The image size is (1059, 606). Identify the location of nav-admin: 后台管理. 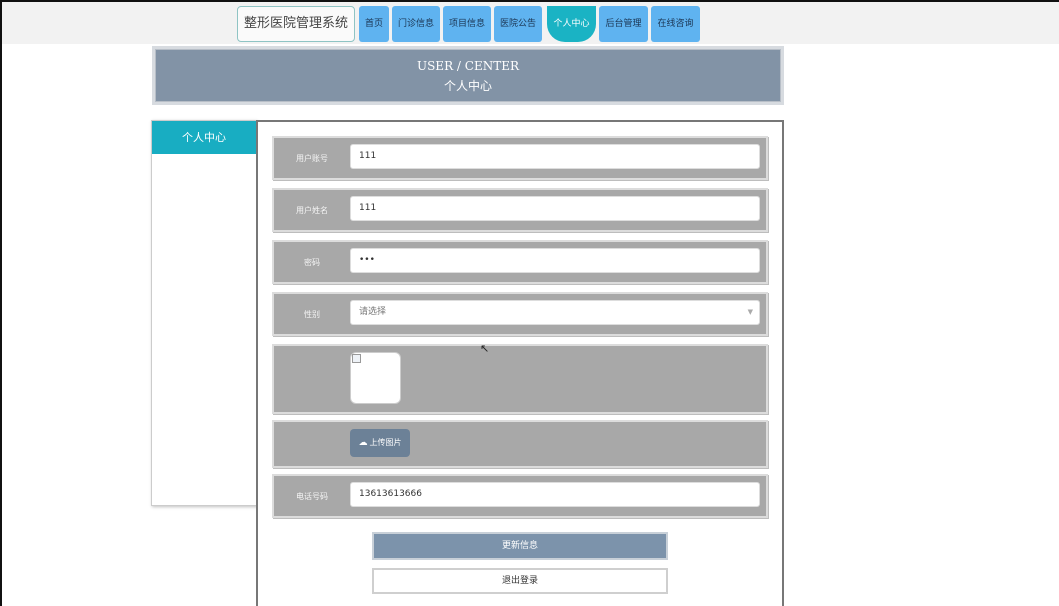
(623, 24).